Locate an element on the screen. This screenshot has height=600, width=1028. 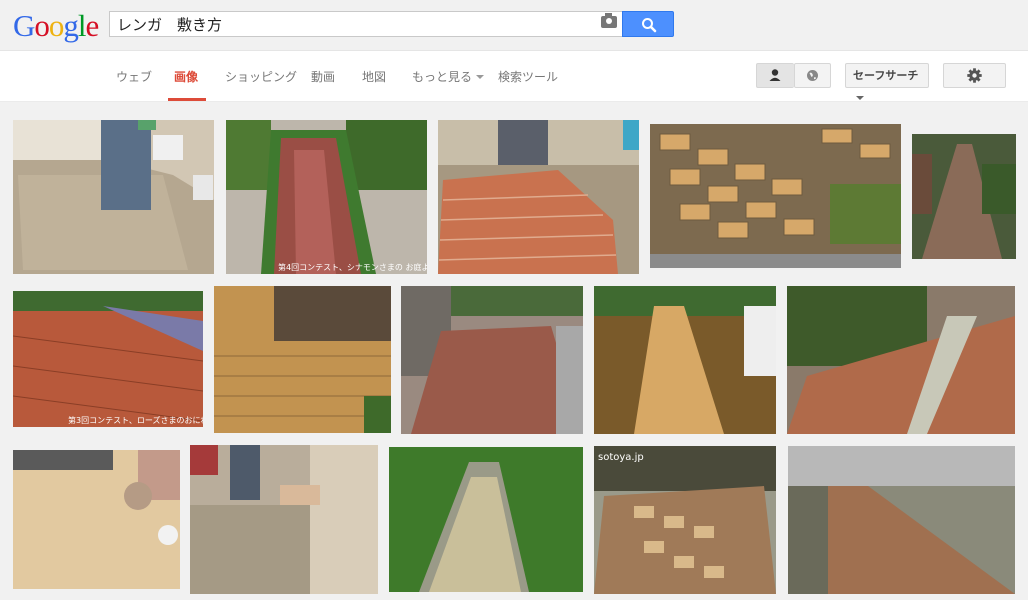
image-caption: 第3回コンテスト、ローズさまのおにわよ is located at coordinates (135, 420).